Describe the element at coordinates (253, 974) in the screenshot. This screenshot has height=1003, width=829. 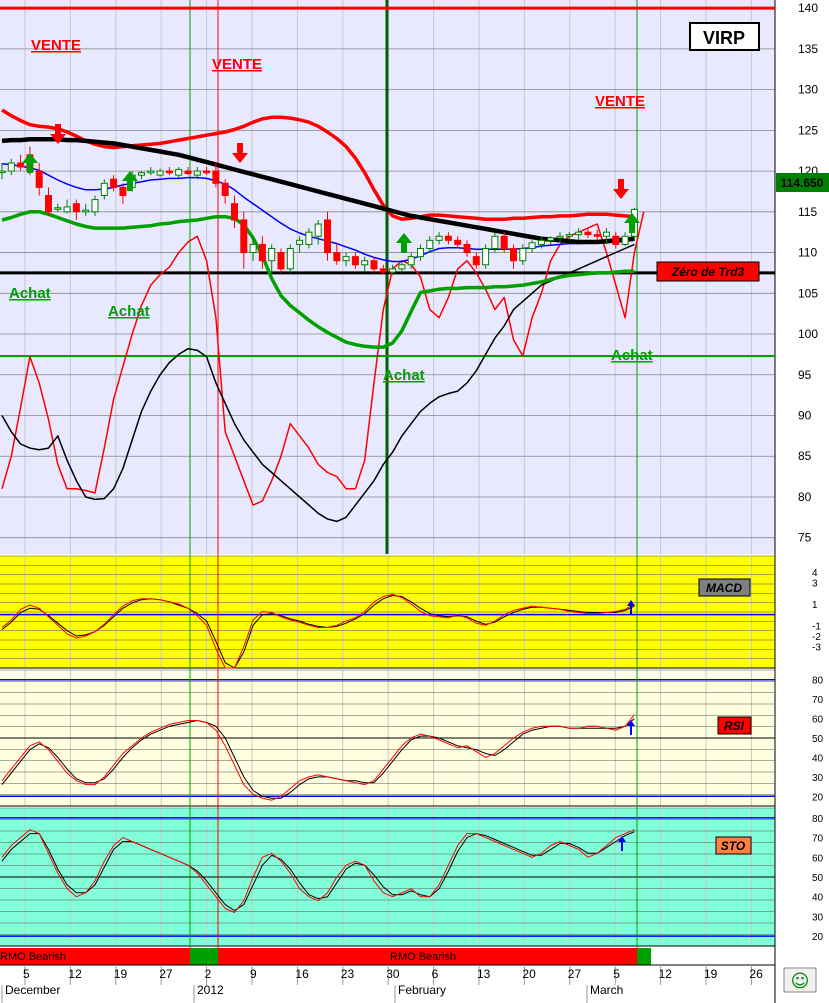
I see `x-tick-label: 9` at that location.